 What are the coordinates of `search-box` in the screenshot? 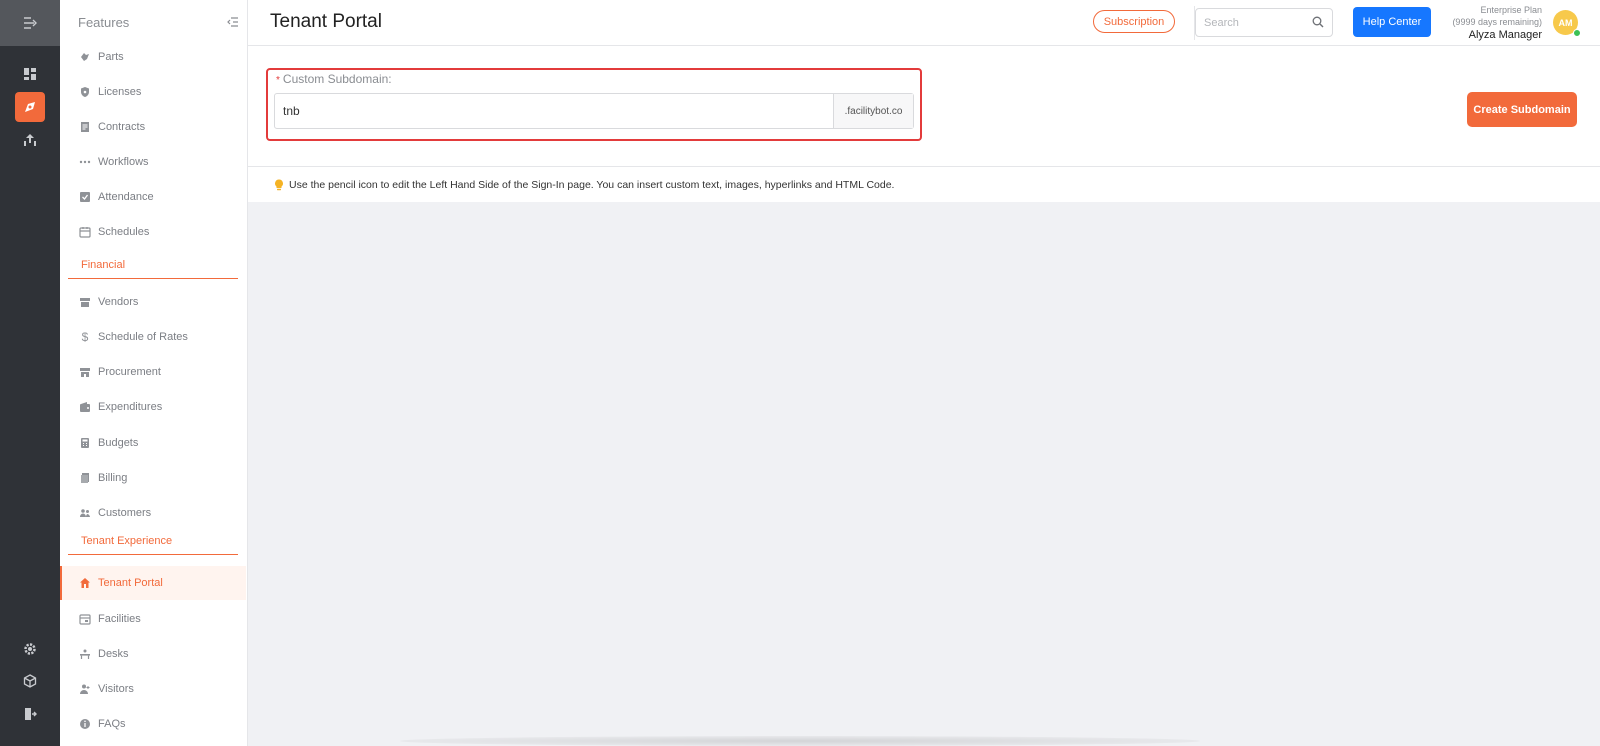 It's located at (1264, 22).